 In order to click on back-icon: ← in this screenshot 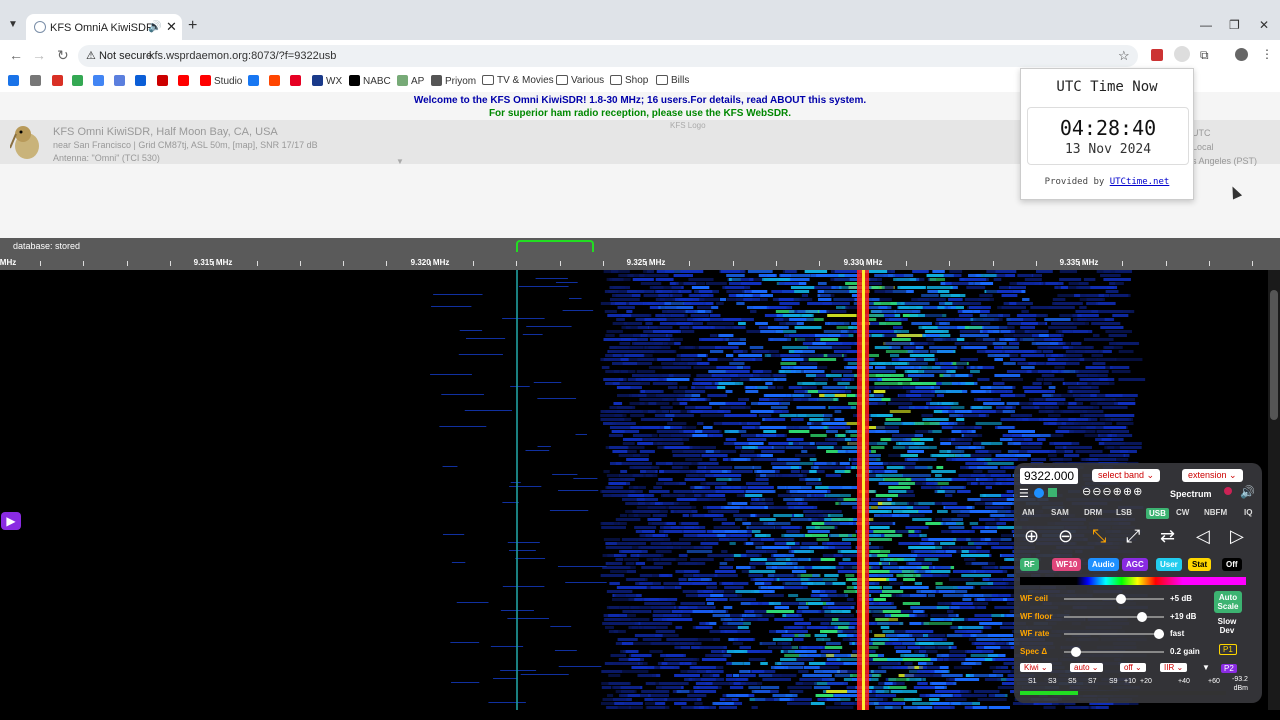, I will do `click(16, 55)`.